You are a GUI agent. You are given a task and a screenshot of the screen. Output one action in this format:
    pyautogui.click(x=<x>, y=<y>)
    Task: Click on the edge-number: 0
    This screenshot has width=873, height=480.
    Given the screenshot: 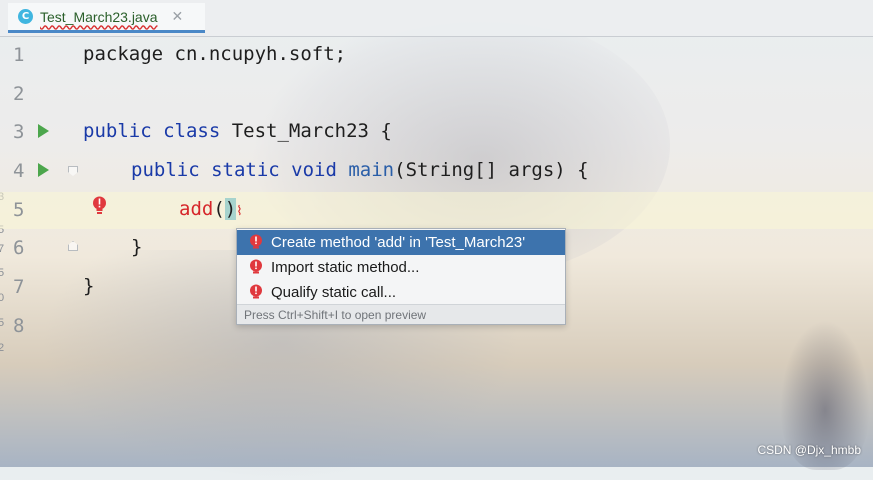 What is the action you would take?
    pyautogui.click(x=2, y=298)
    